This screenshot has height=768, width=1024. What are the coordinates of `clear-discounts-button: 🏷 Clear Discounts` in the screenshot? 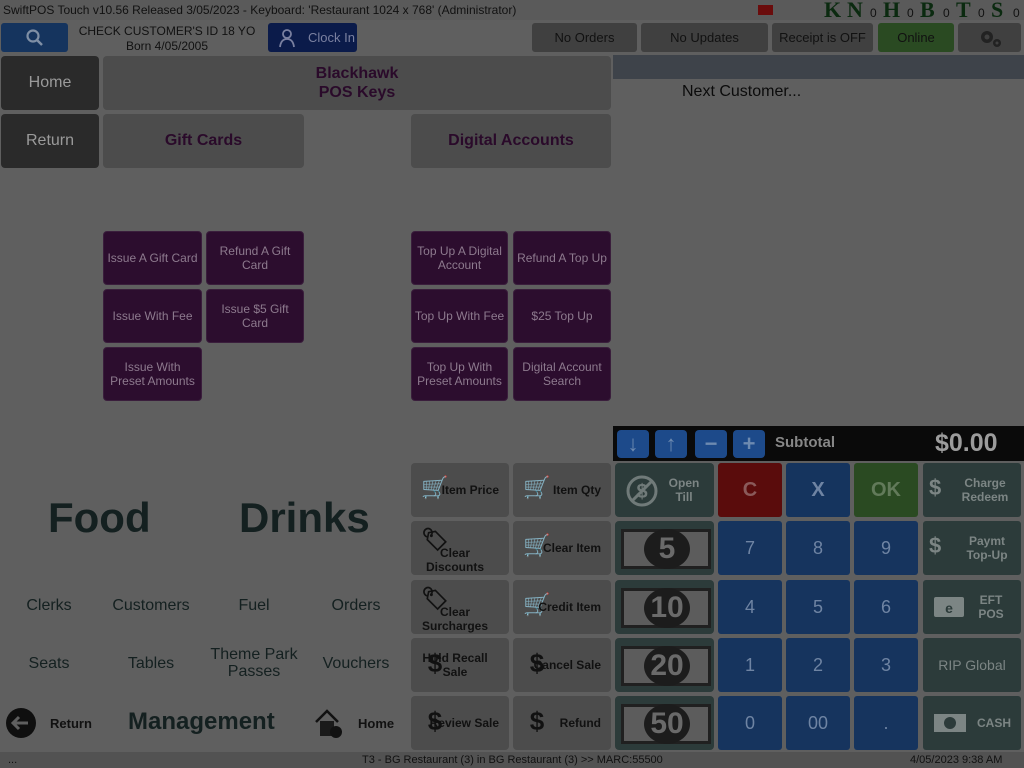 It's located at (460, 548).